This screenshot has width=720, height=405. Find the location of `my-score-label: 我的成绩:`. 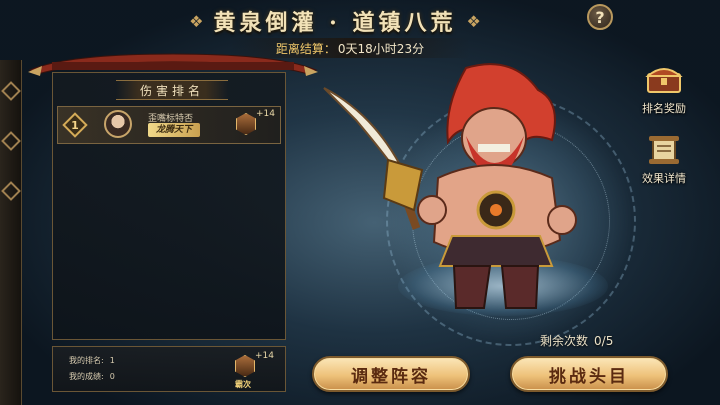

my-score-label: 我的成绩: is located at coordinates (86, 376).